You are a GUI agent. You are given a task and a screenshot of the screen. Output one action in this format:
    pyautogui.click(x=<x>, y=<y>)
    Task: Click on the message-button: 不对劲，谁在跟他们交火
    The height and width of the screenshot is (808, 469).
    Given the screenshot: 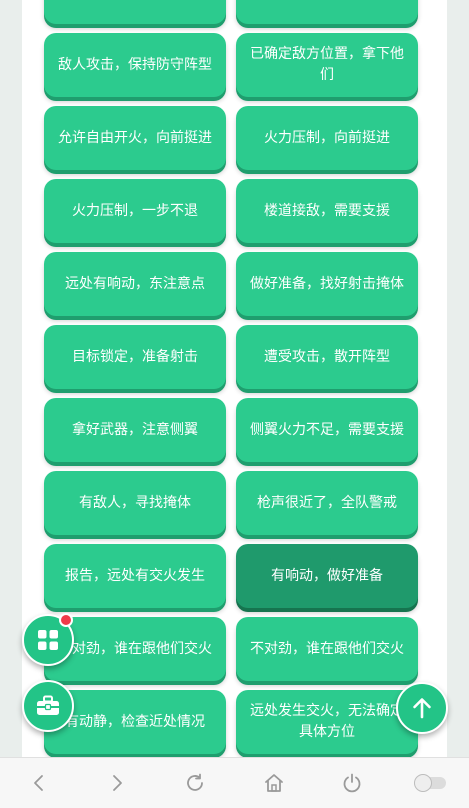 What is the action you would take?
    pyautogui.click(x=327, y=649)
    